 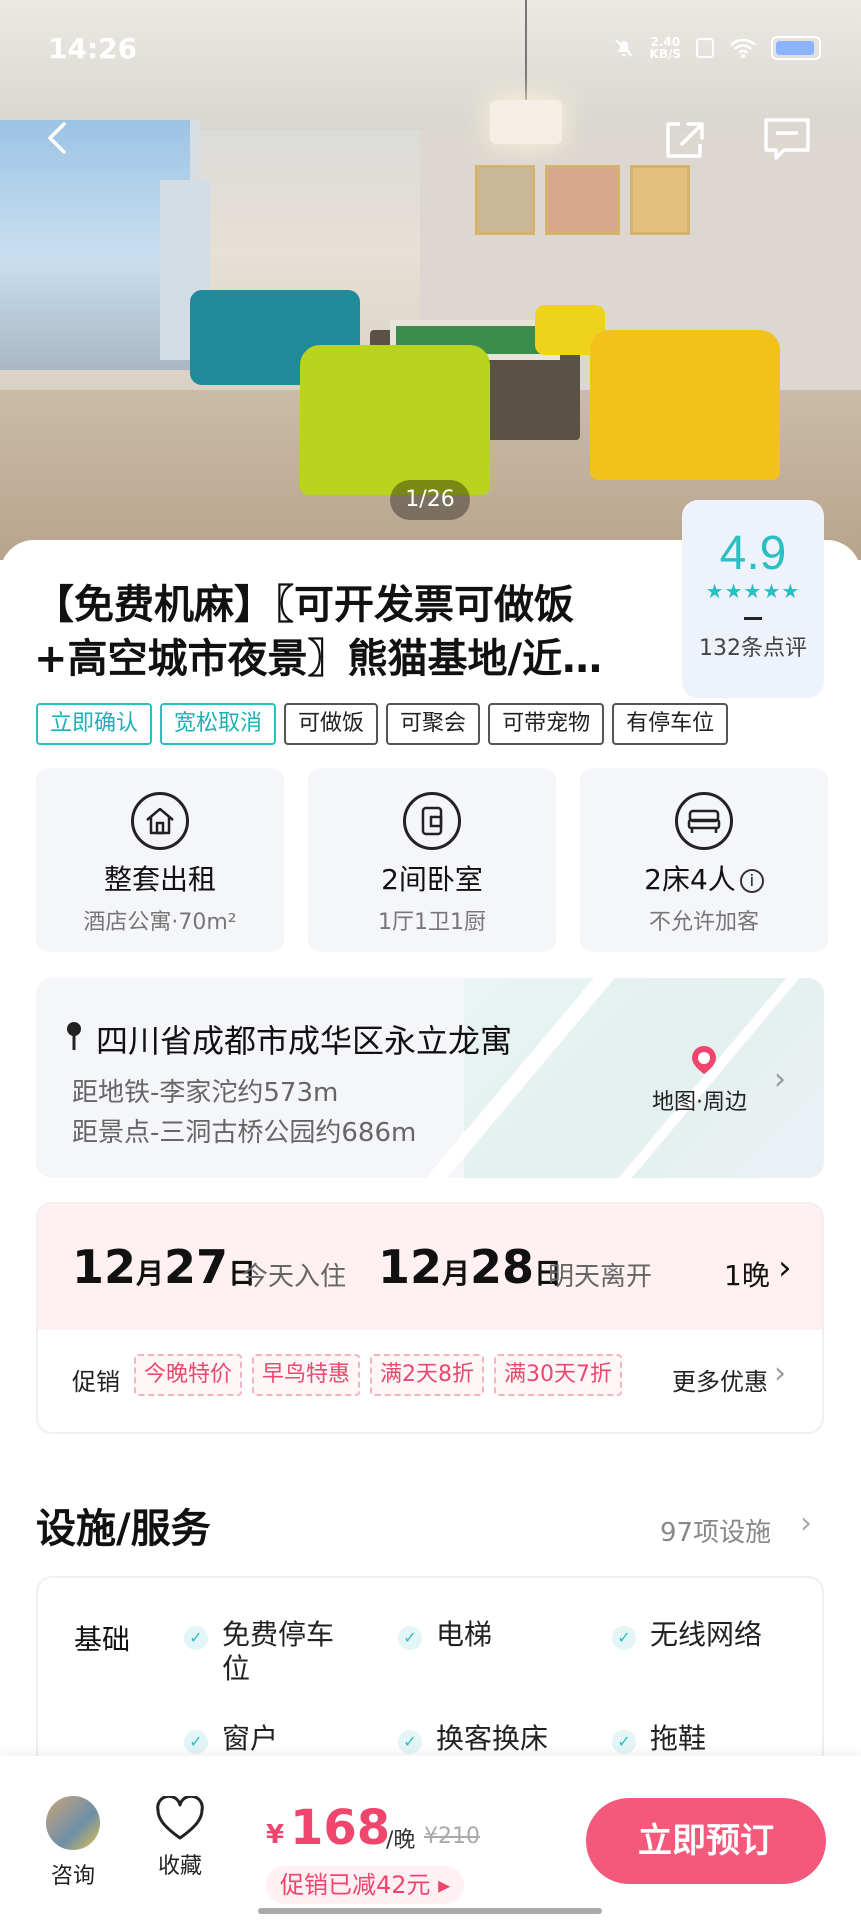 What do you see at coordinates (670, 724) in the screenshot?
I see `tag-parking: 有停车位` at bounding box center [670, 724].